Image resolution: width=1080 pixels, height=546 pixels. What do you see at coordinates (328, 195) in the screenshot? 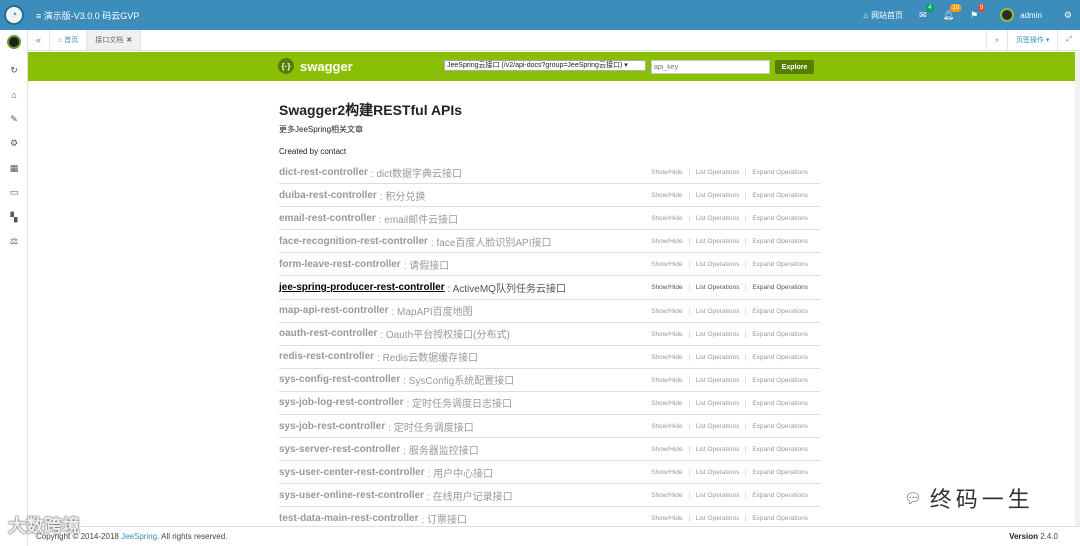
I see `resource-name-link: duiba-rest-controller` at bounding box center [328, 195].